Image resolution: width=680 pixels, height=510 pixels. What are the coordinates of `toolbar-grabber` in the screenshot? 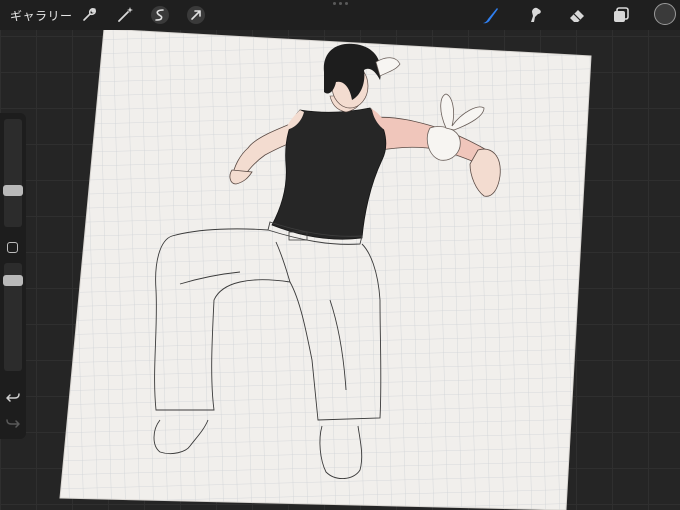 It's located at (340, 4).